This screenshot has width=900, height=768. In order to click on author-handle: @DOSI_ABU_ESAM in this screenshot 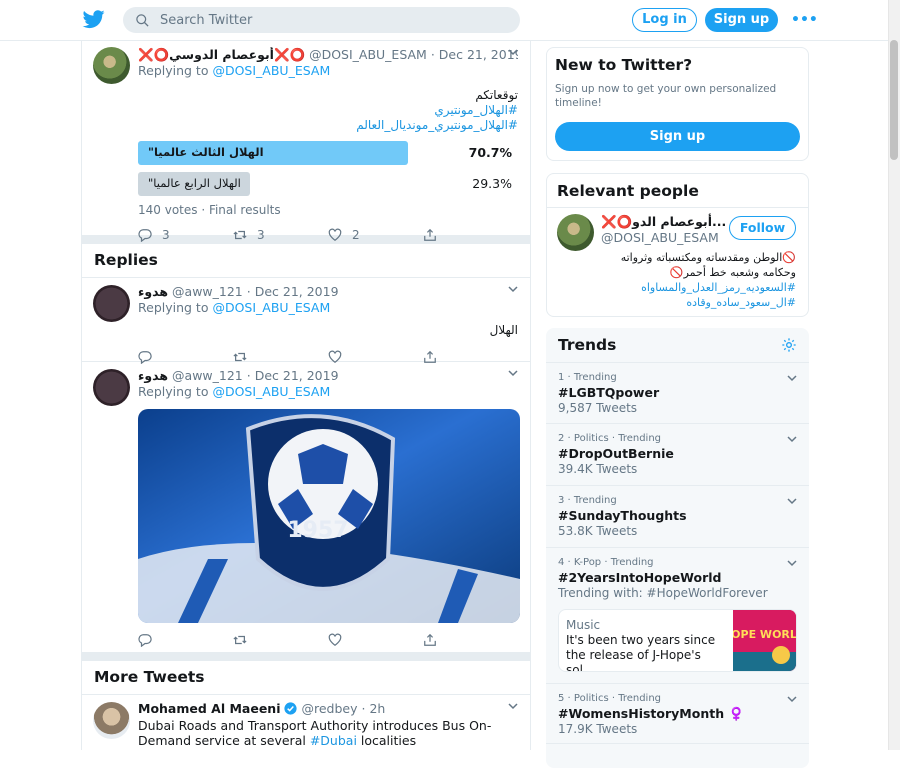, I will do `click(368, 54)`.